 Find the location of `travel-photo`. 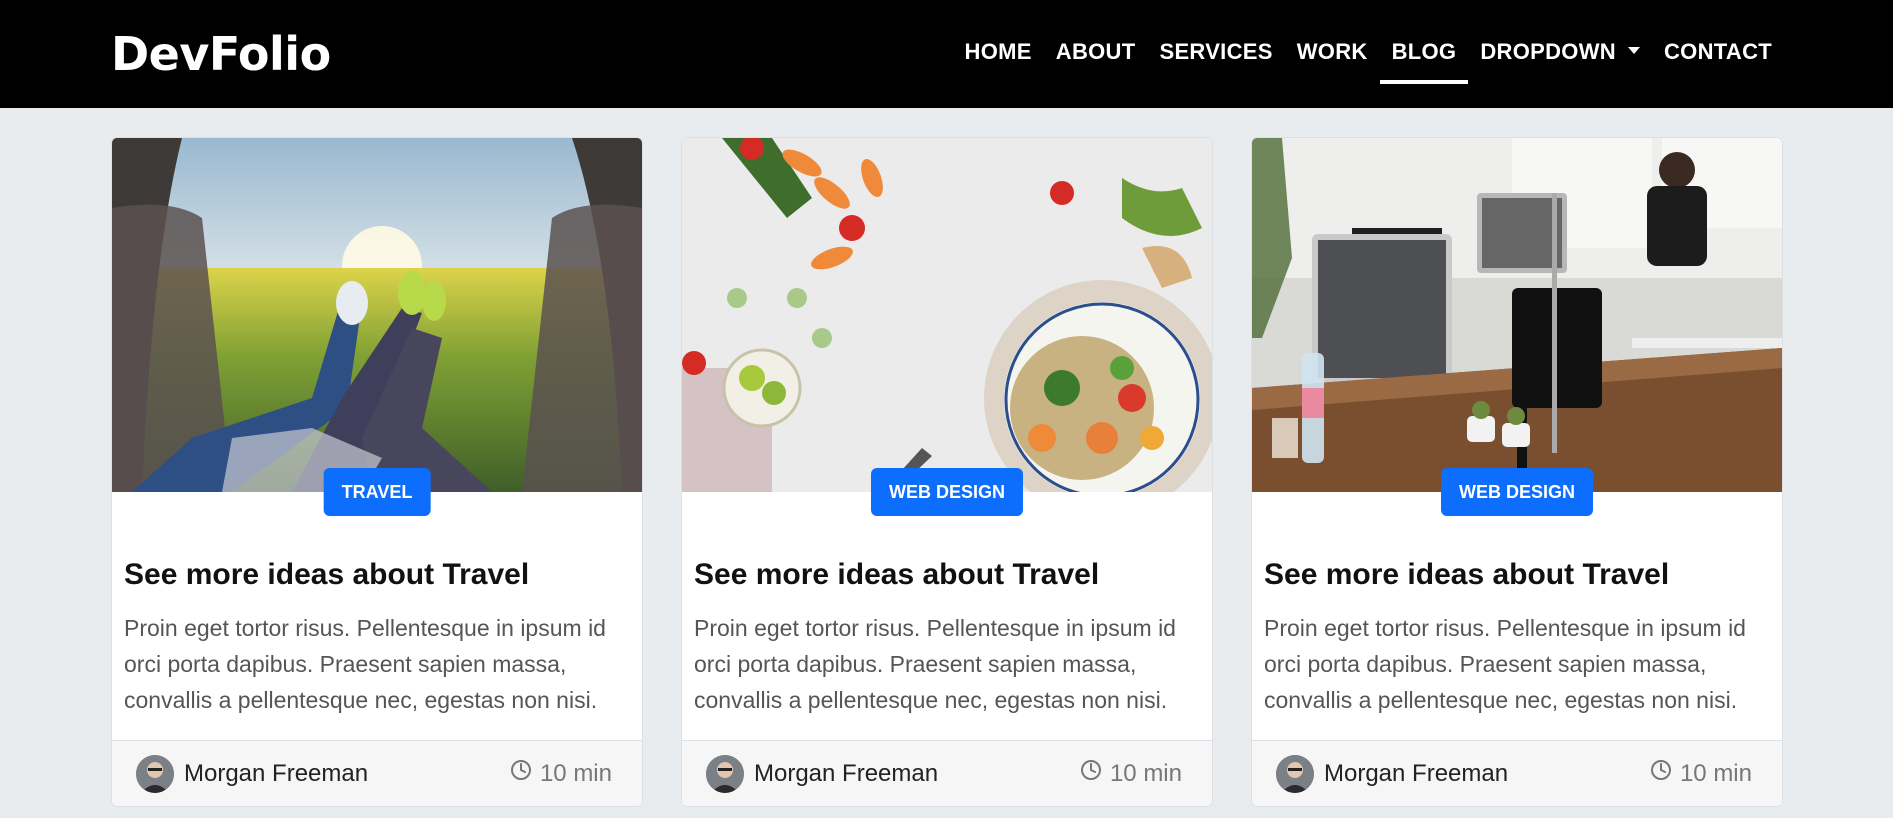

travel-photo is located at coordinates (377, 315).